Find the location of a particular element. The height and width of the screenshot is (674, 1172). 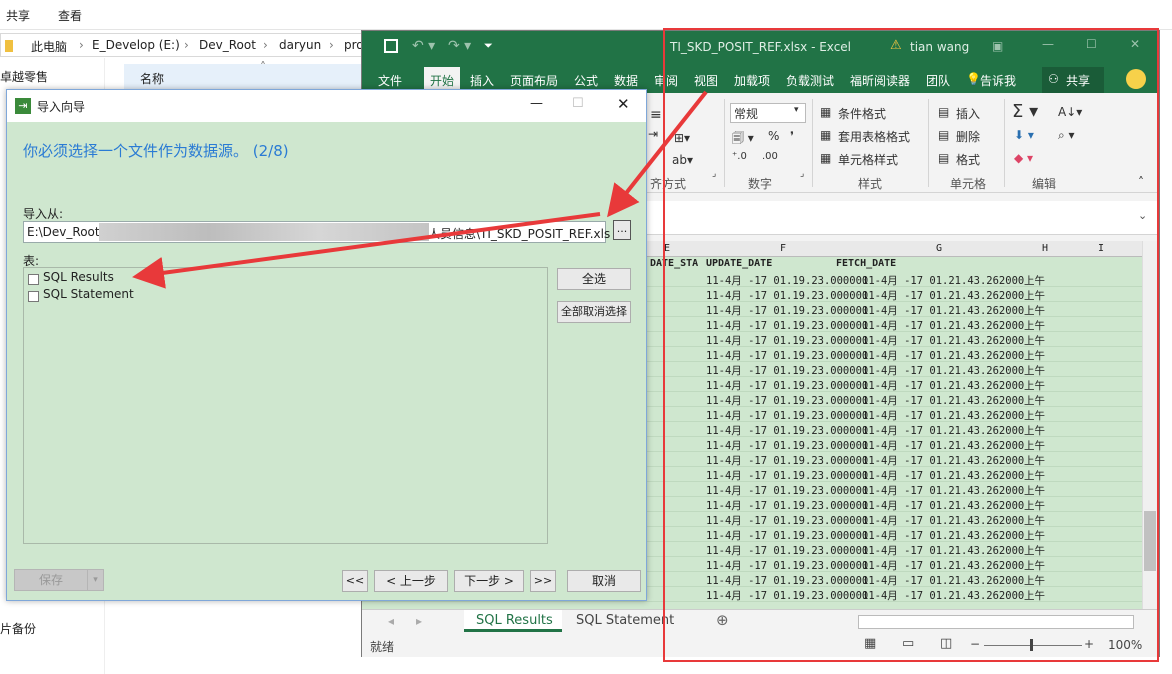

annotation-arrow-to-sql-results is located at coordinates (366, 250).